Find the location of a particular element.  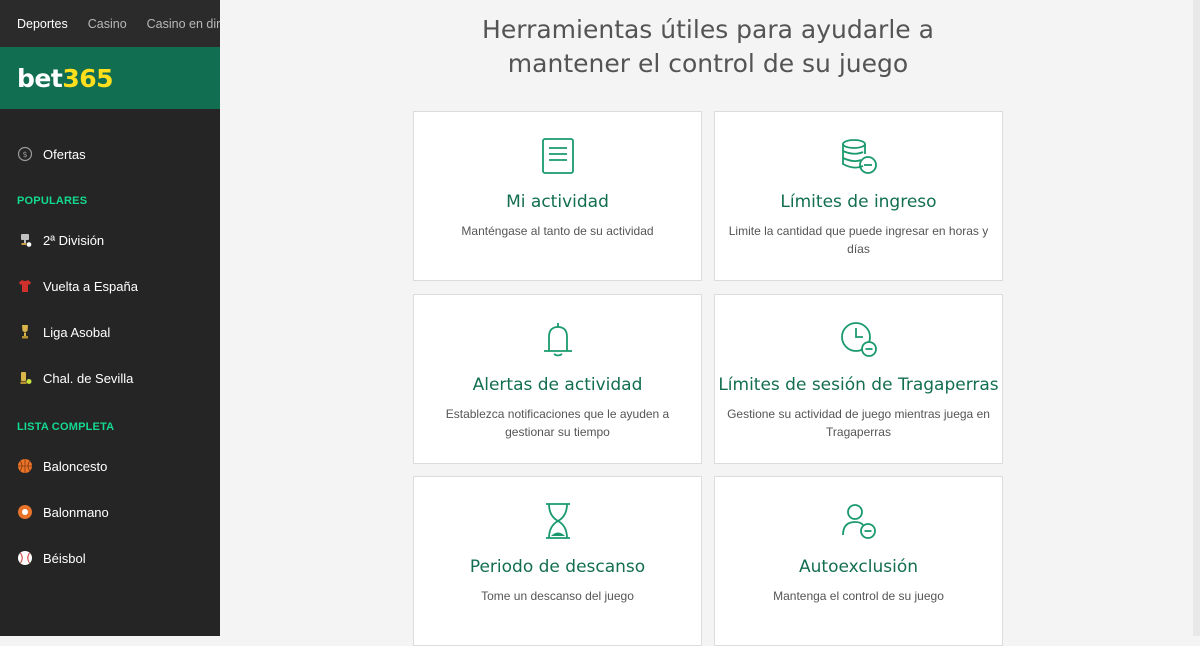

baseball-icon is located at coordinates (25, 558).